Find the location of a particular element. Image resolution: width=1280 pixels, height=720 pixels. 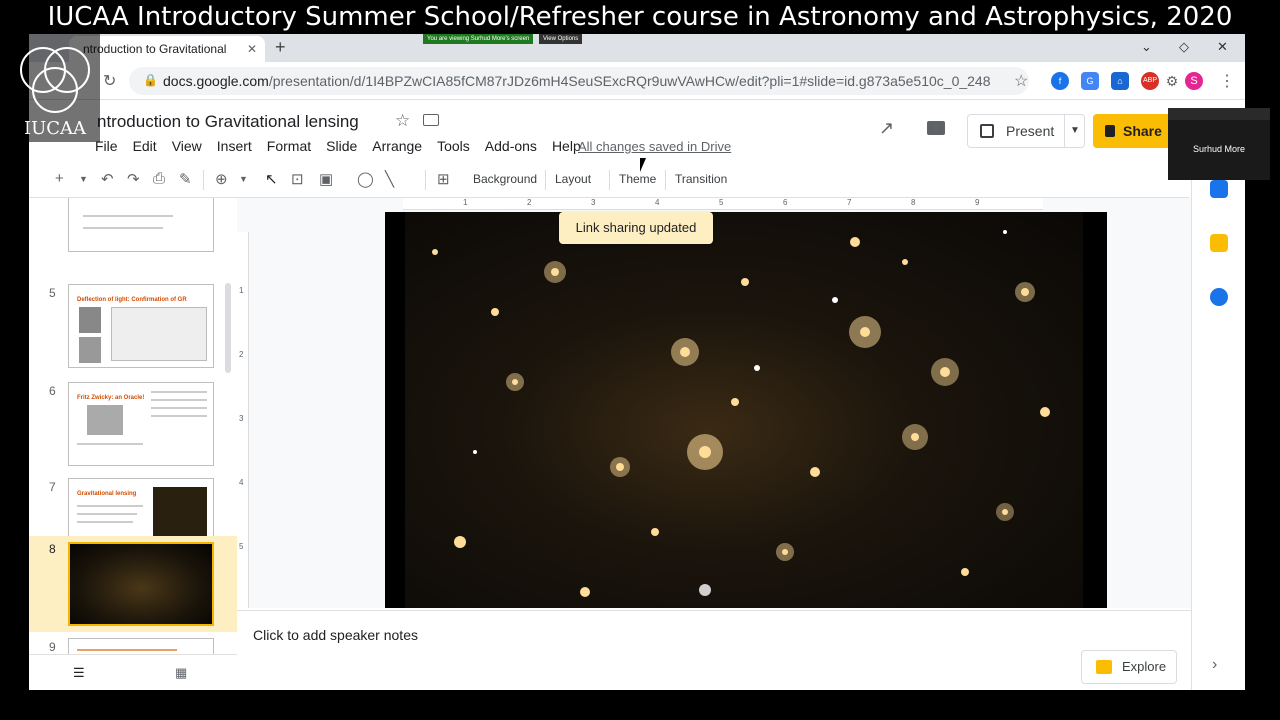

star-icon: ☆ is located at coordinates (402, 121).